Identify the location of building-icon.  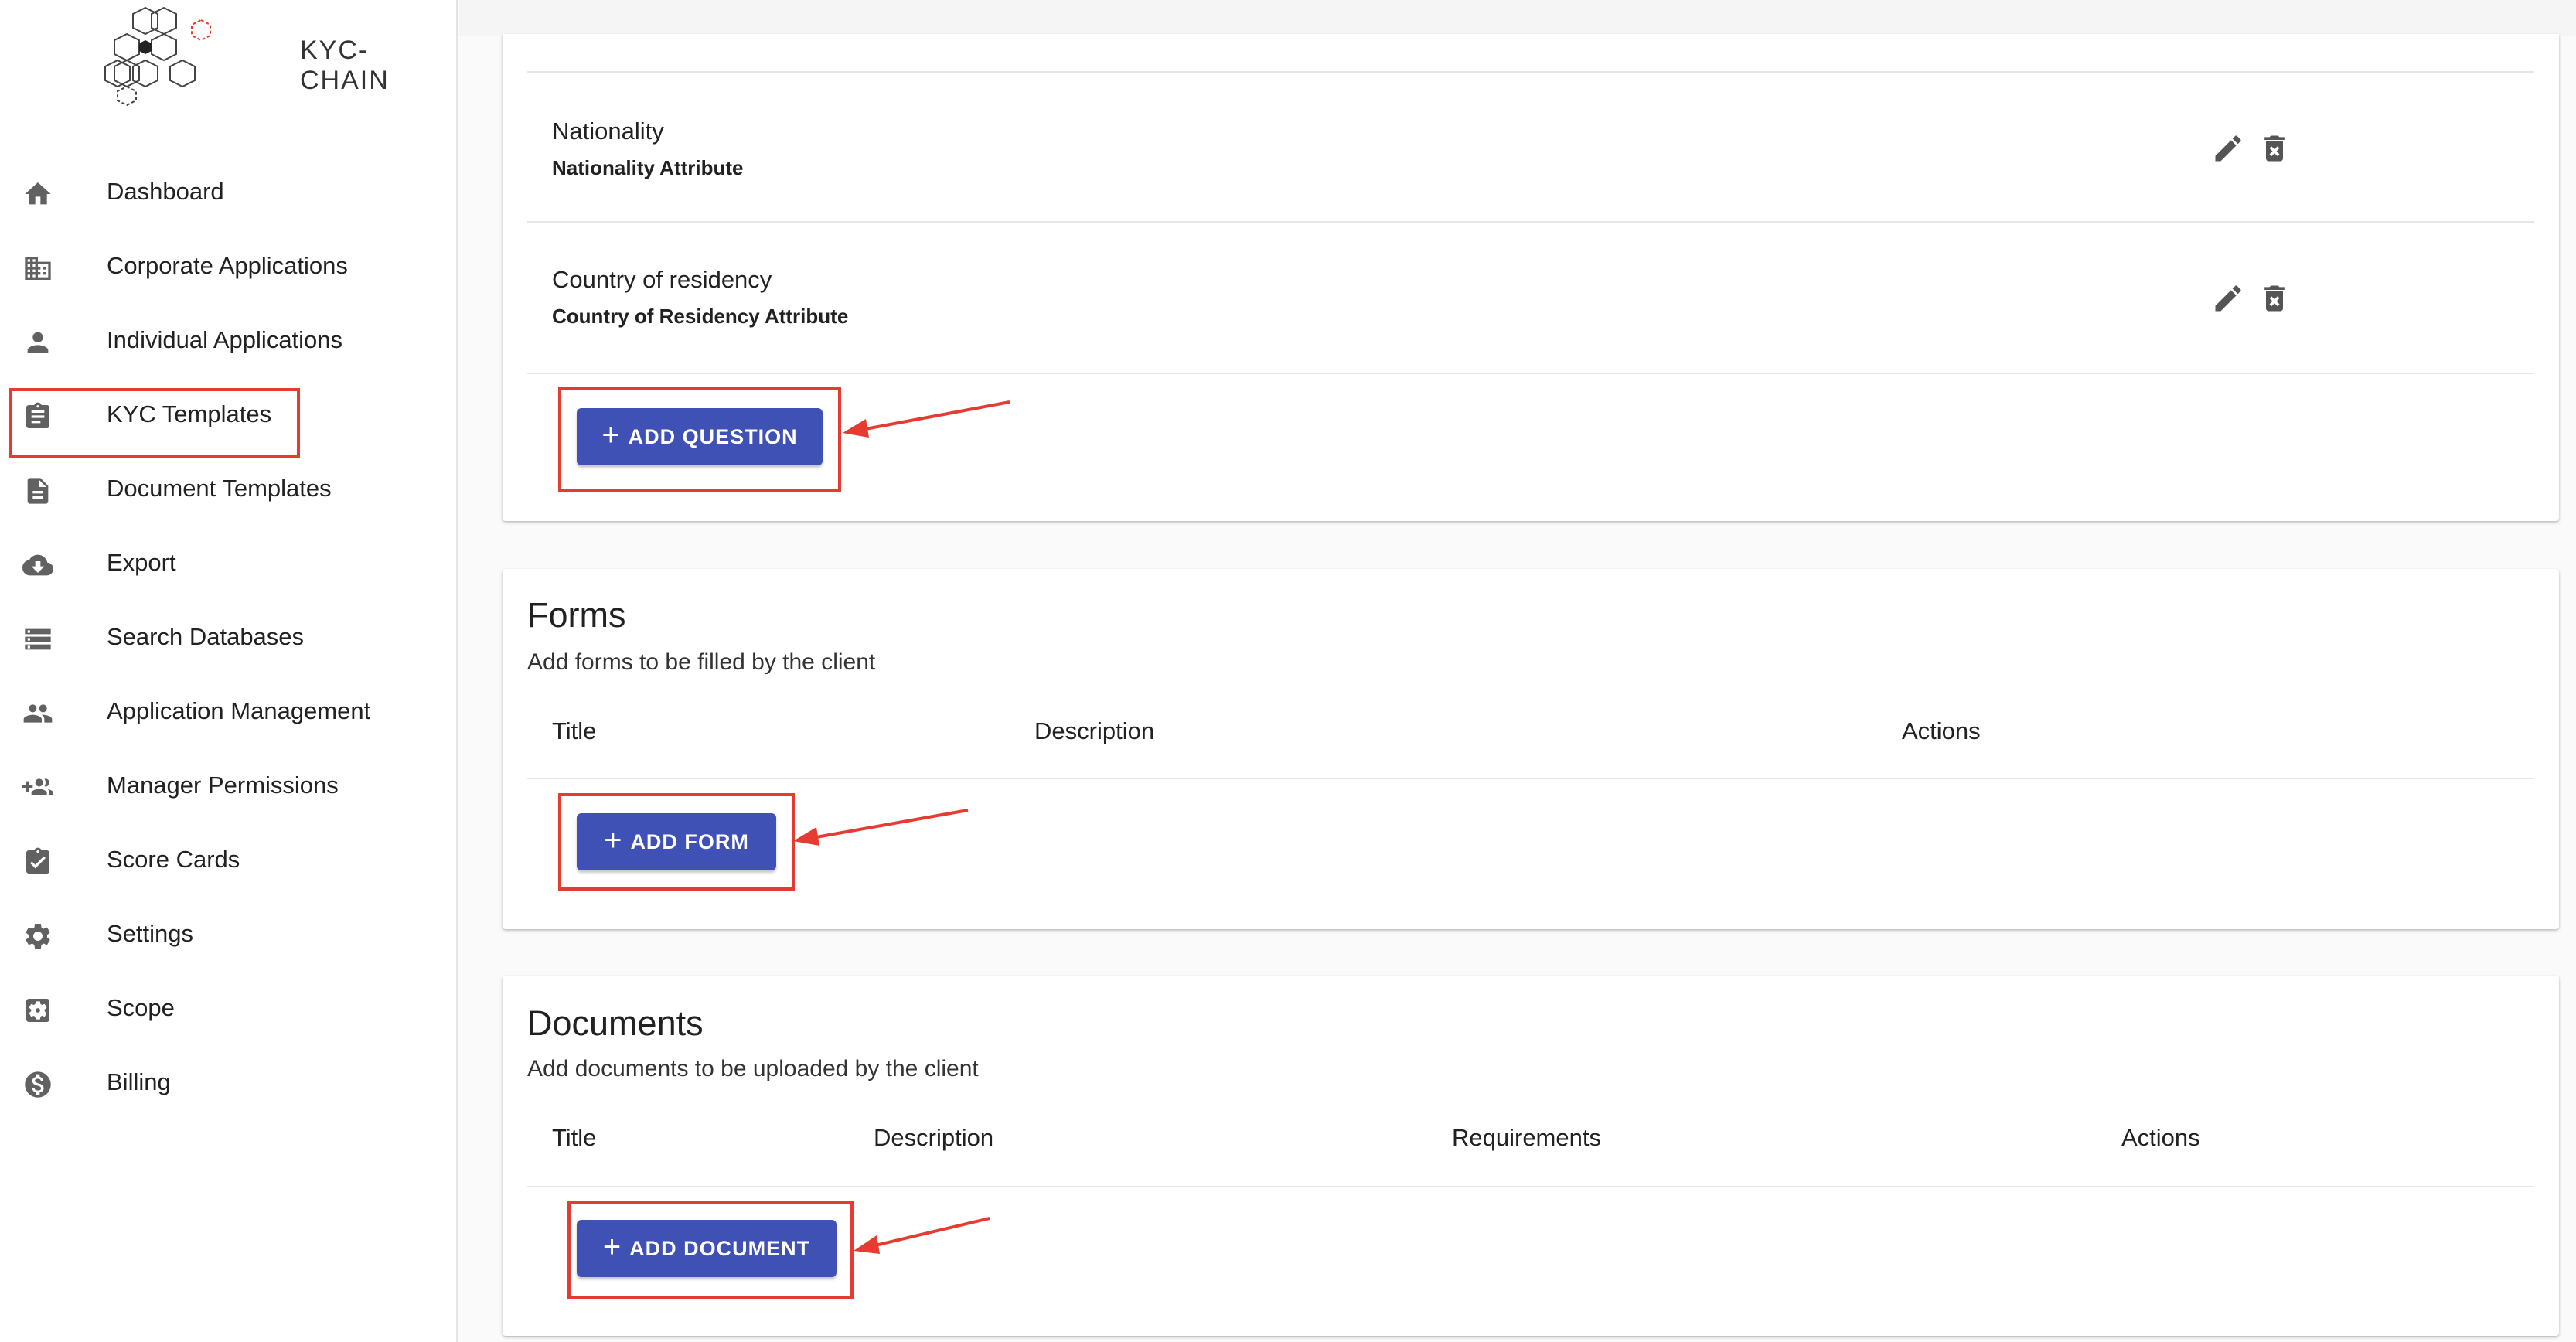
(38, 268).